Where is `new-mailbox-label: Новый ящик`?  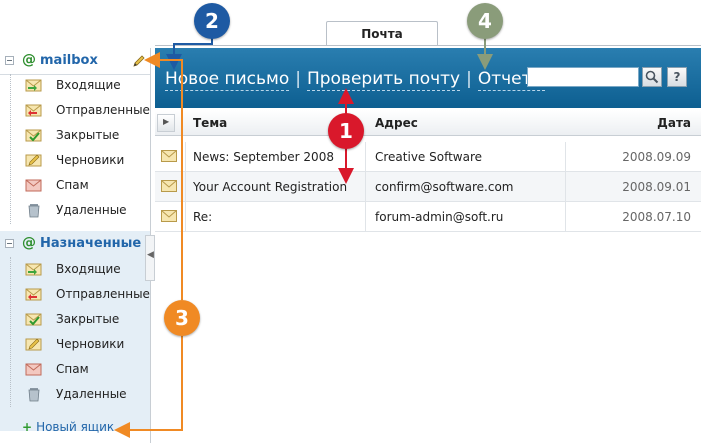 new-mailbox-label: Новый ящик is located at coordinates (75, 427).